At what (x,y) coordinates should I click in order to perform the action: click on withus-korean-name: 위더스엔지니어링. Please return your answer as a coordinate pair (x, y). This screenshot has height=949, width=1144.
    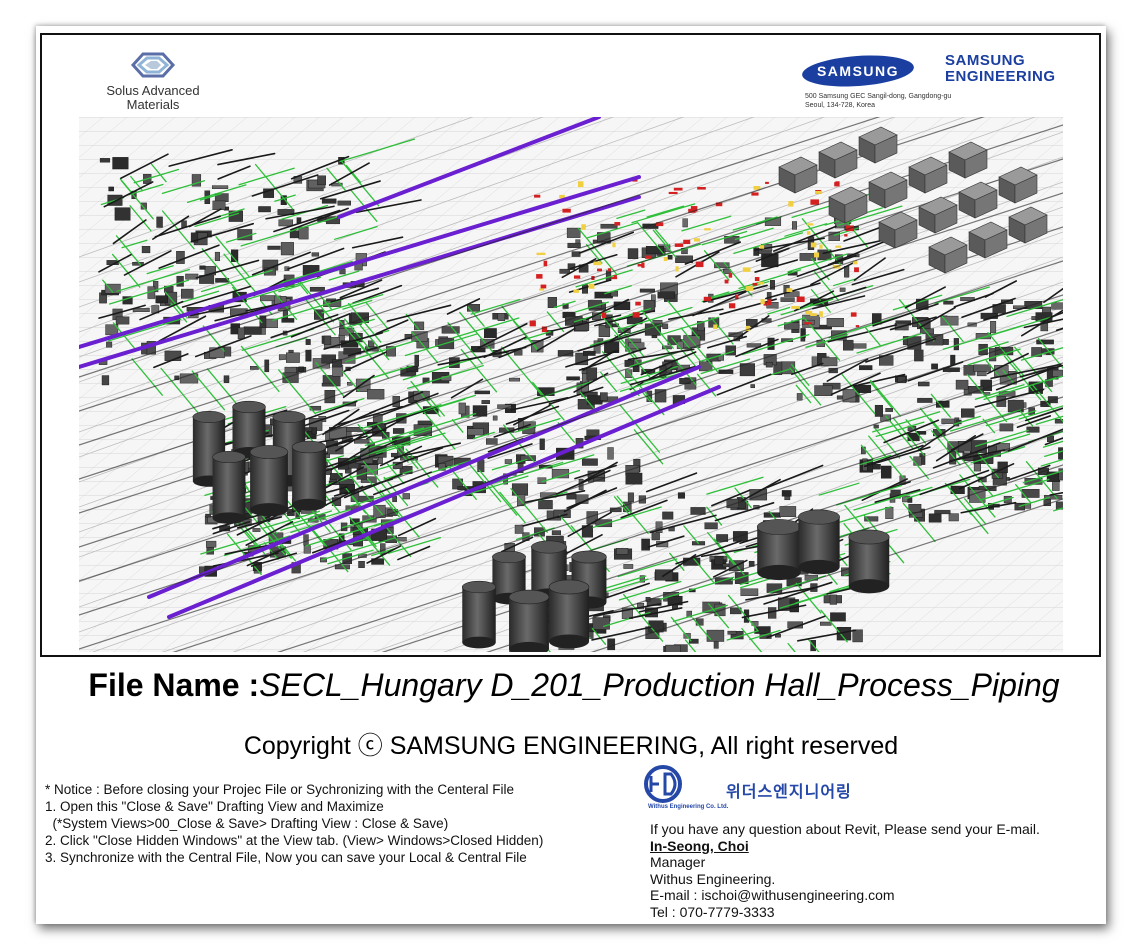
    Looking at the image, I should click on (789, 792).